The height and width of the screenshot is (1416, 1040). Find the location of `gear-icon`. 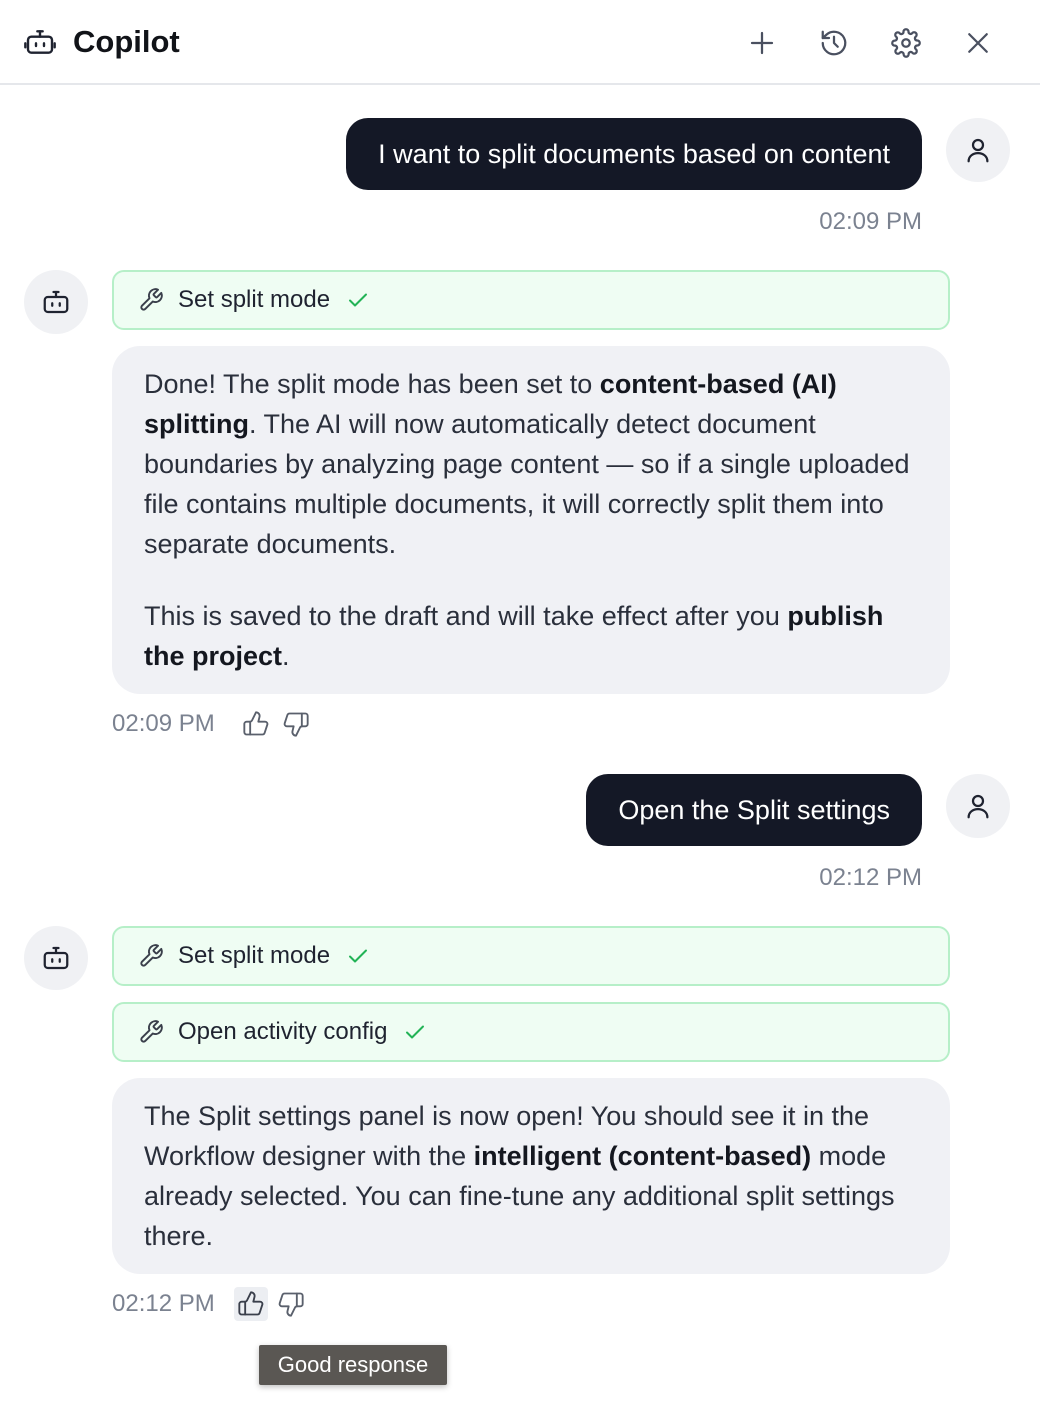

gear-icon is located at coordinates (906, 43).